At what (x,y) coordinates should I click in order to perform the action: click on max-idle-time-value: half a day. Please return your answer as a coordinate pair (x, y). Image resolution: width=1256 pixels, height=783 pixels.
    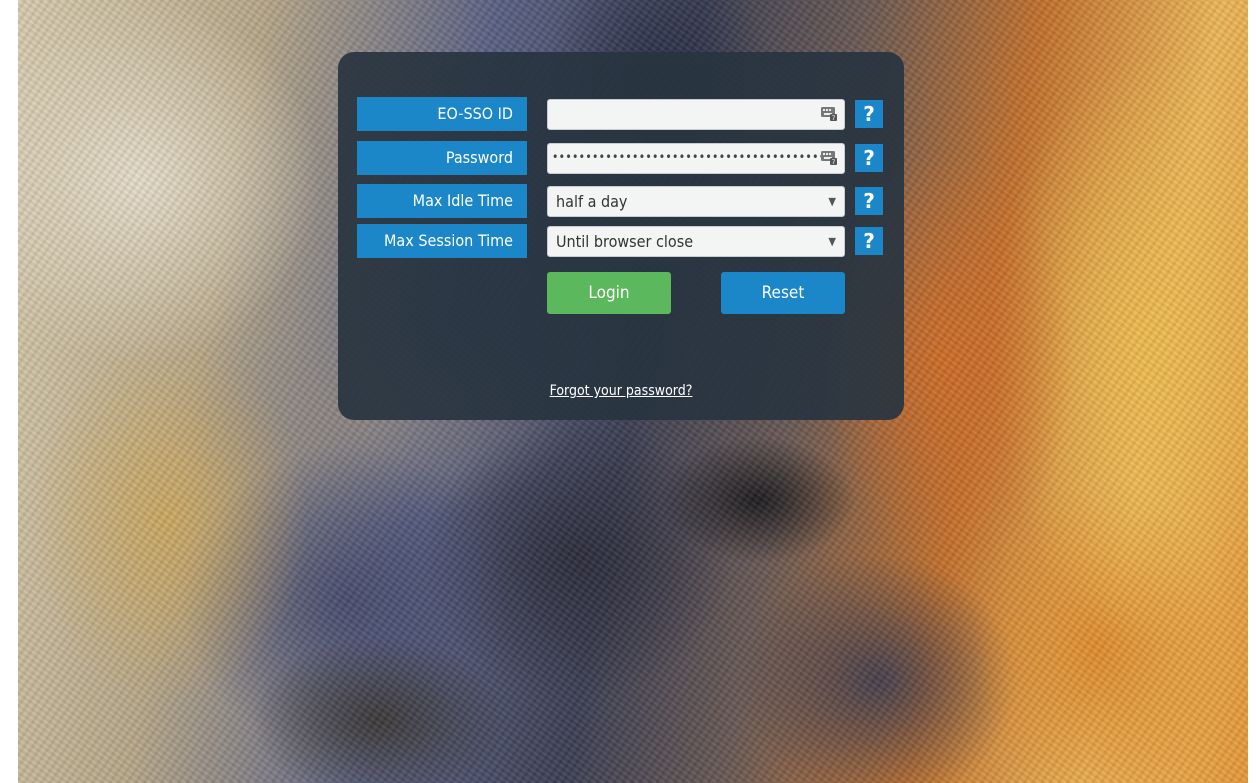
    Looking at the image, I should click on (592, 201).